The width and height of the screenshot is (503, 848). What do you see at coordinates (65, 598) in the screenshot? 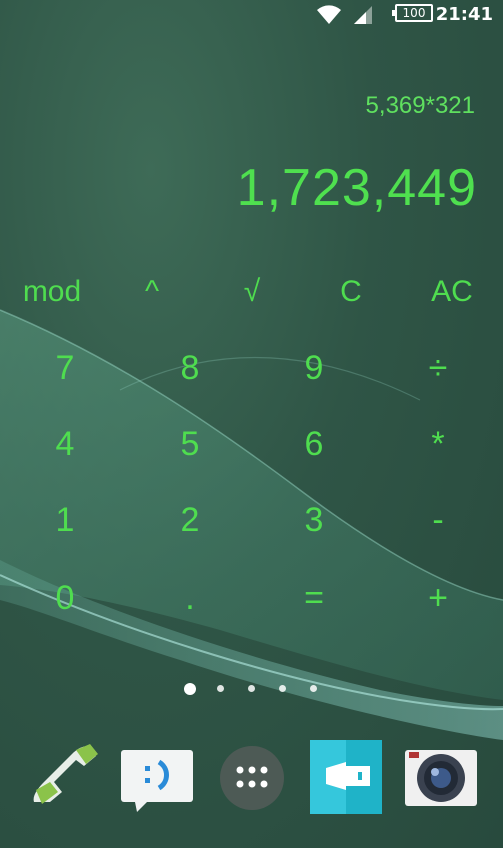
I see `key-0: 0` at bounding box center [65, 598].